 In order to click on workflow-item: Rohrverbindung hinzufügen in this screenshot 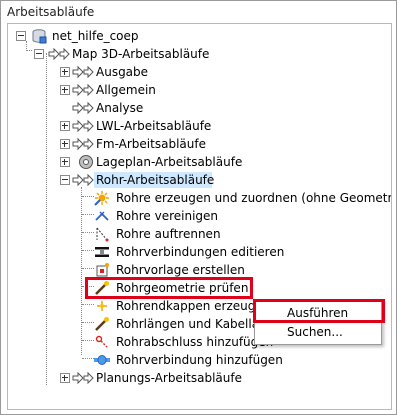, I will do `click(239, 360)`.